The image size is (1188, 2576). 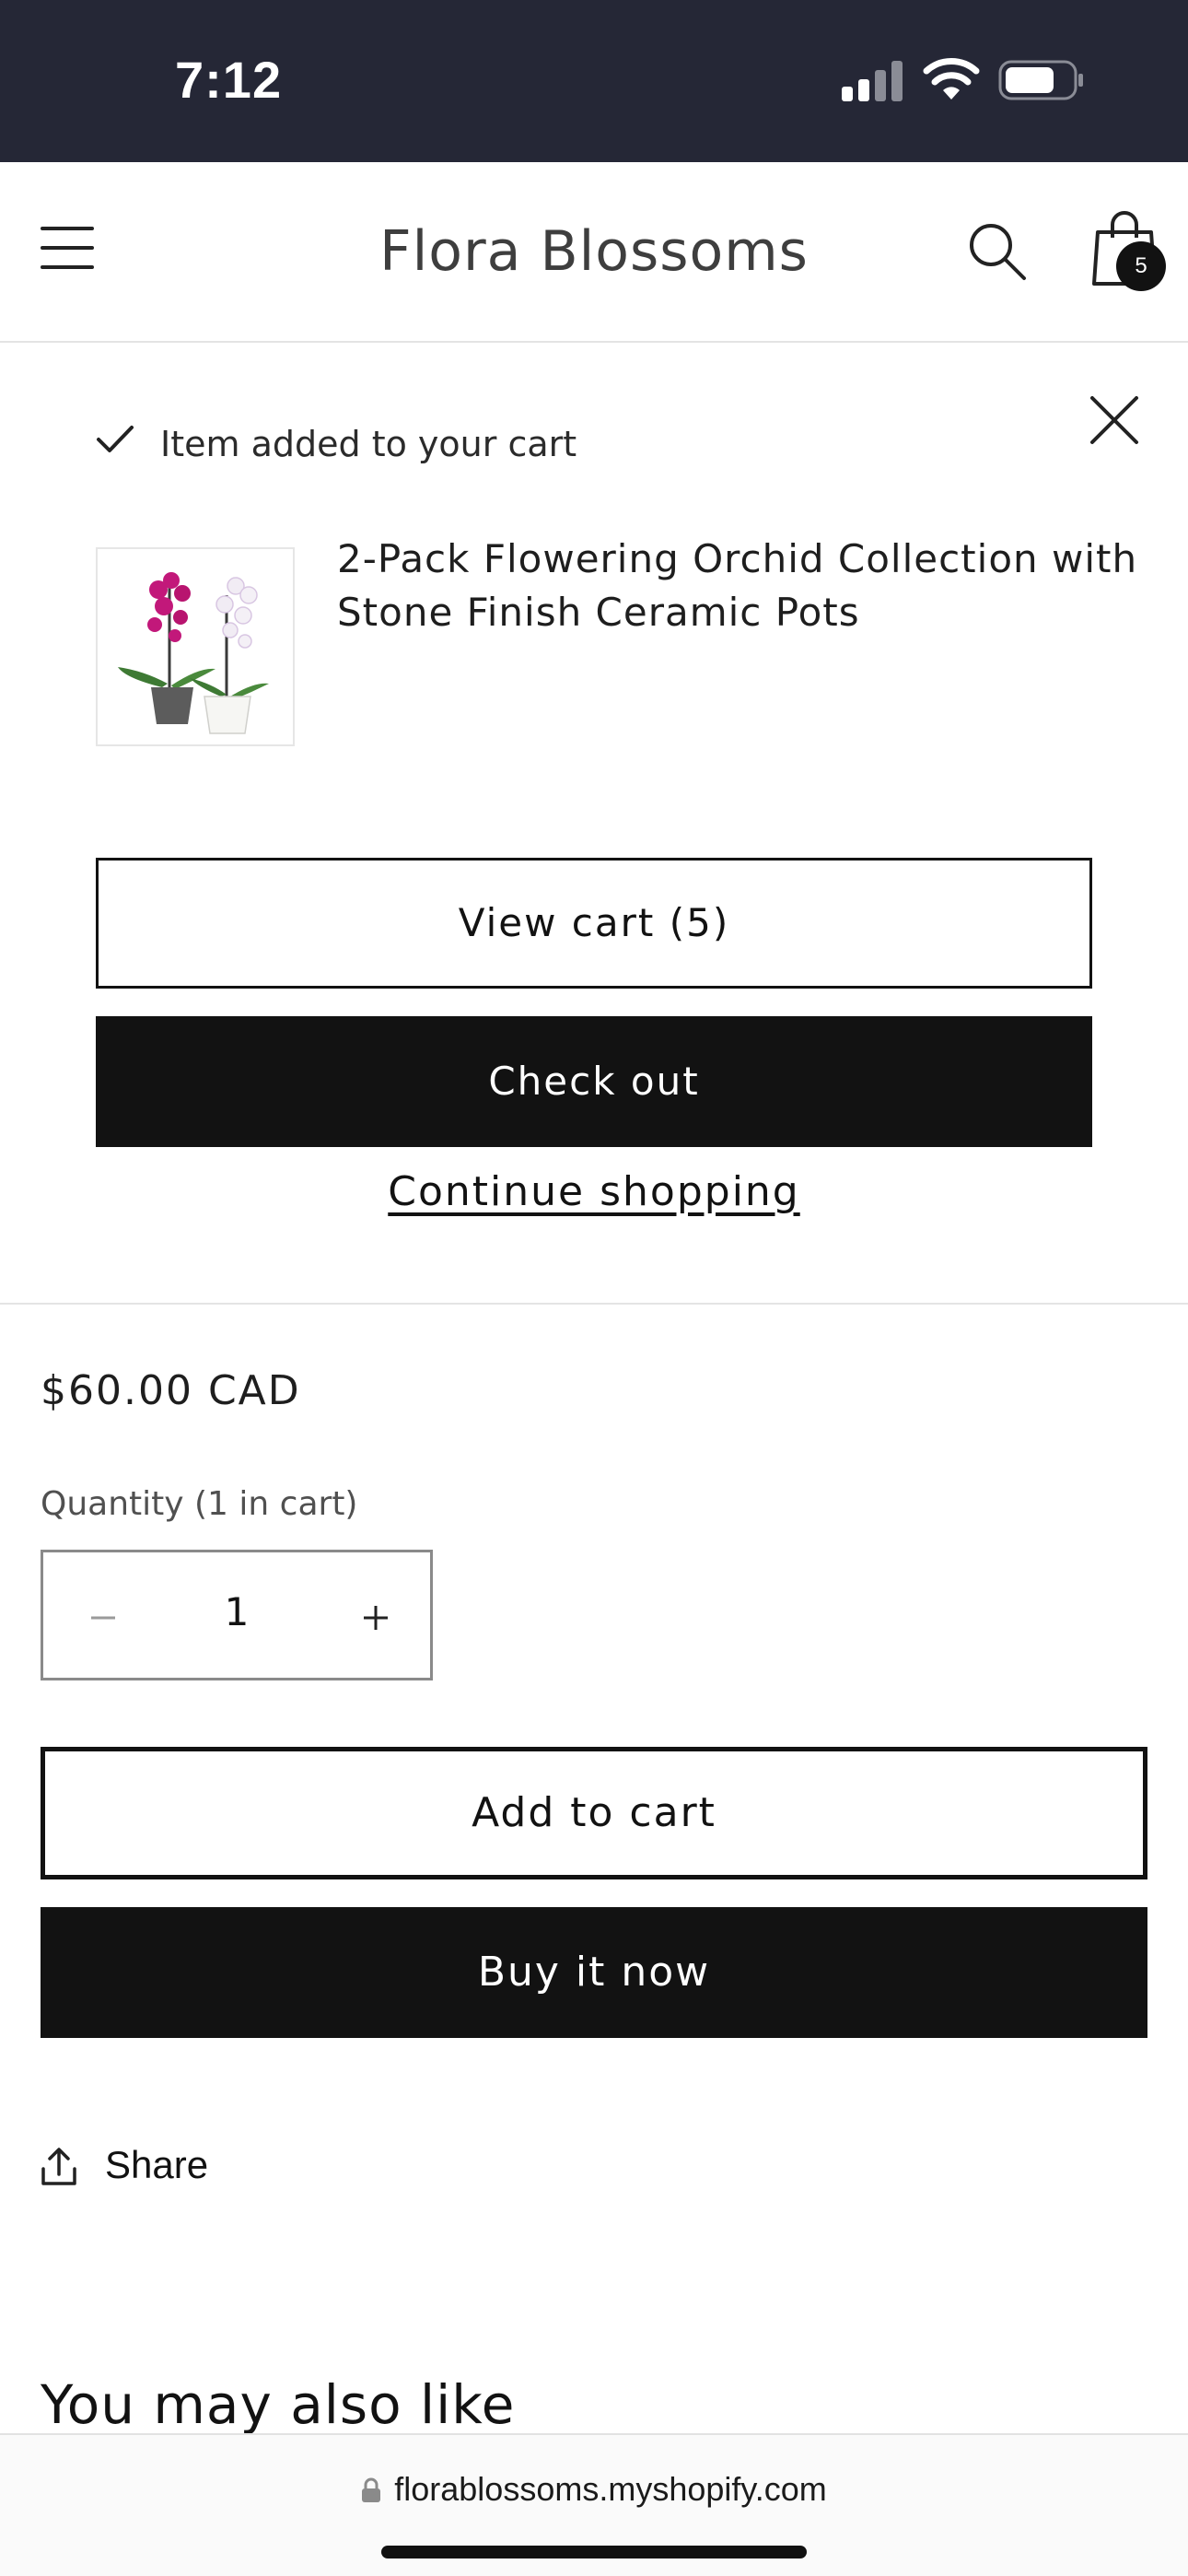 What do you see at coordinates (998, 251) in the screenshot?
I see `search-icon` at bounding box center [998, 251].